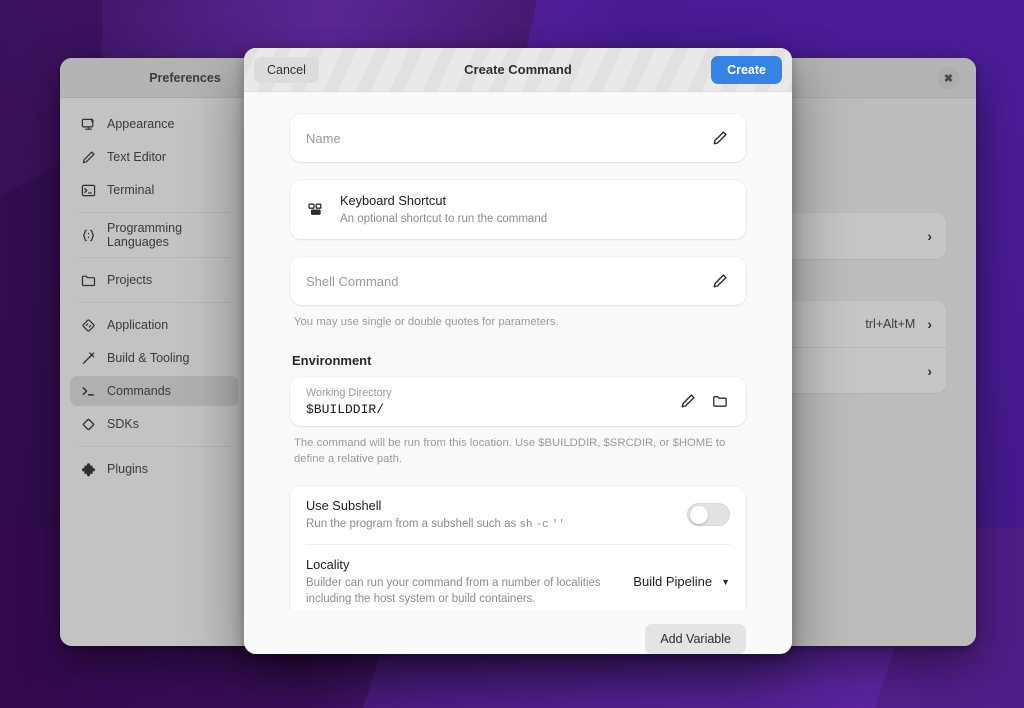  I want to click on sidebar-item-label: Programming Languages, so click(145, 235).